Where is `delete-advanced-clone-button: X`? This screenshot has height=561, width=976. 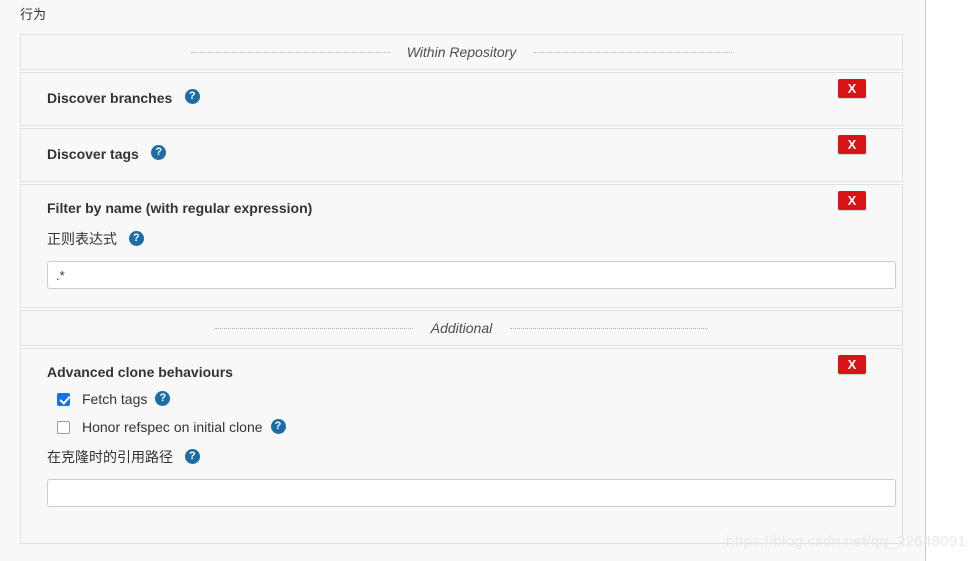
delete-advanced-clone-button: X is located at coordinates (852, 364).